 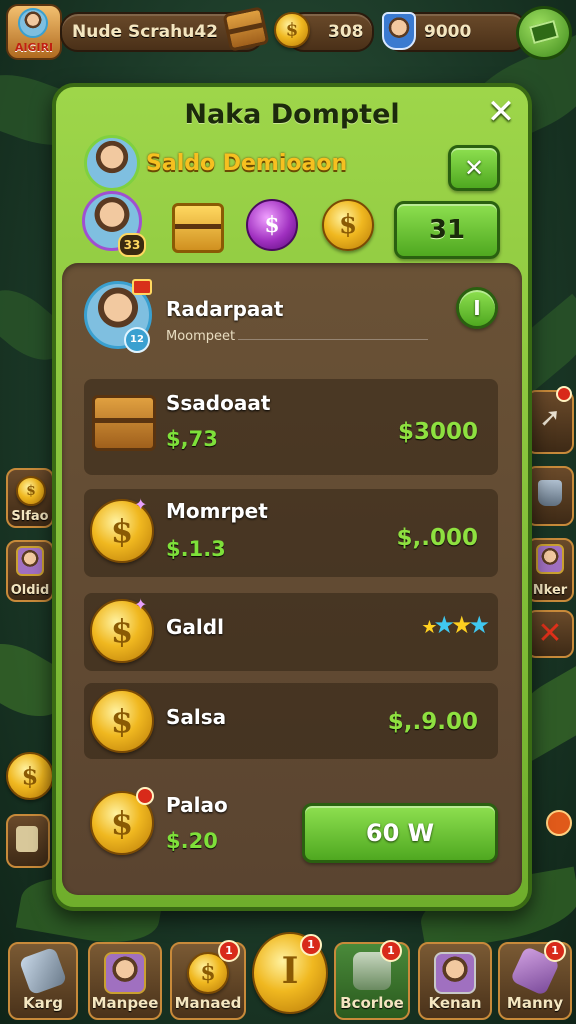 What do you see at coordinates (501, 112) in the screenshot?
I see `modal-close-button: ✕` at bounding box center [501, 112].